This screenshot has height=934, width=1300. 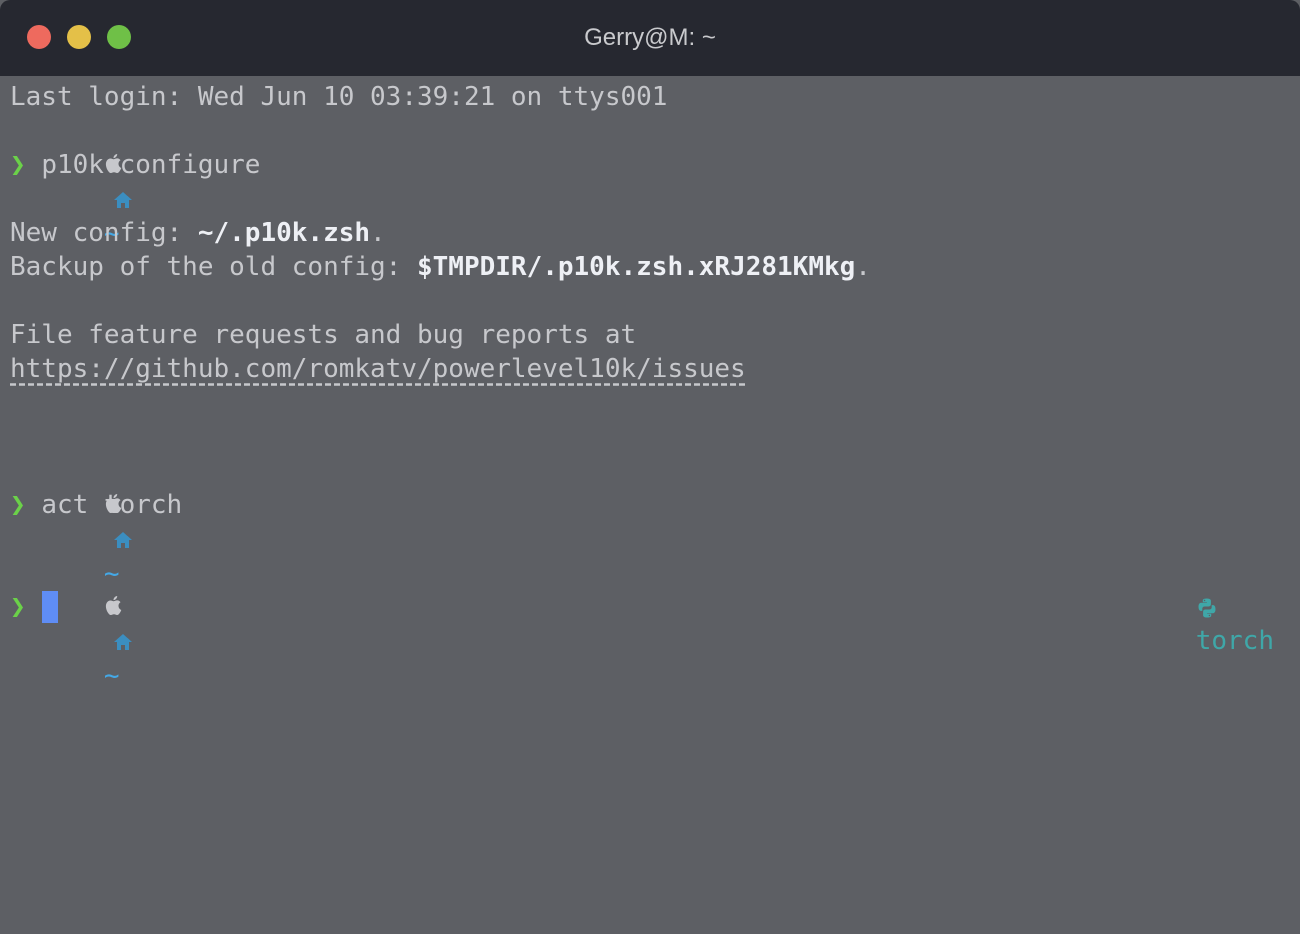 What do you see at coordinates (636, 267) in the screenshot?
I see `backup-path: $TMPDIR/.p10k.zsh.xRJ281KMkg` at bounding box center [636, 267].